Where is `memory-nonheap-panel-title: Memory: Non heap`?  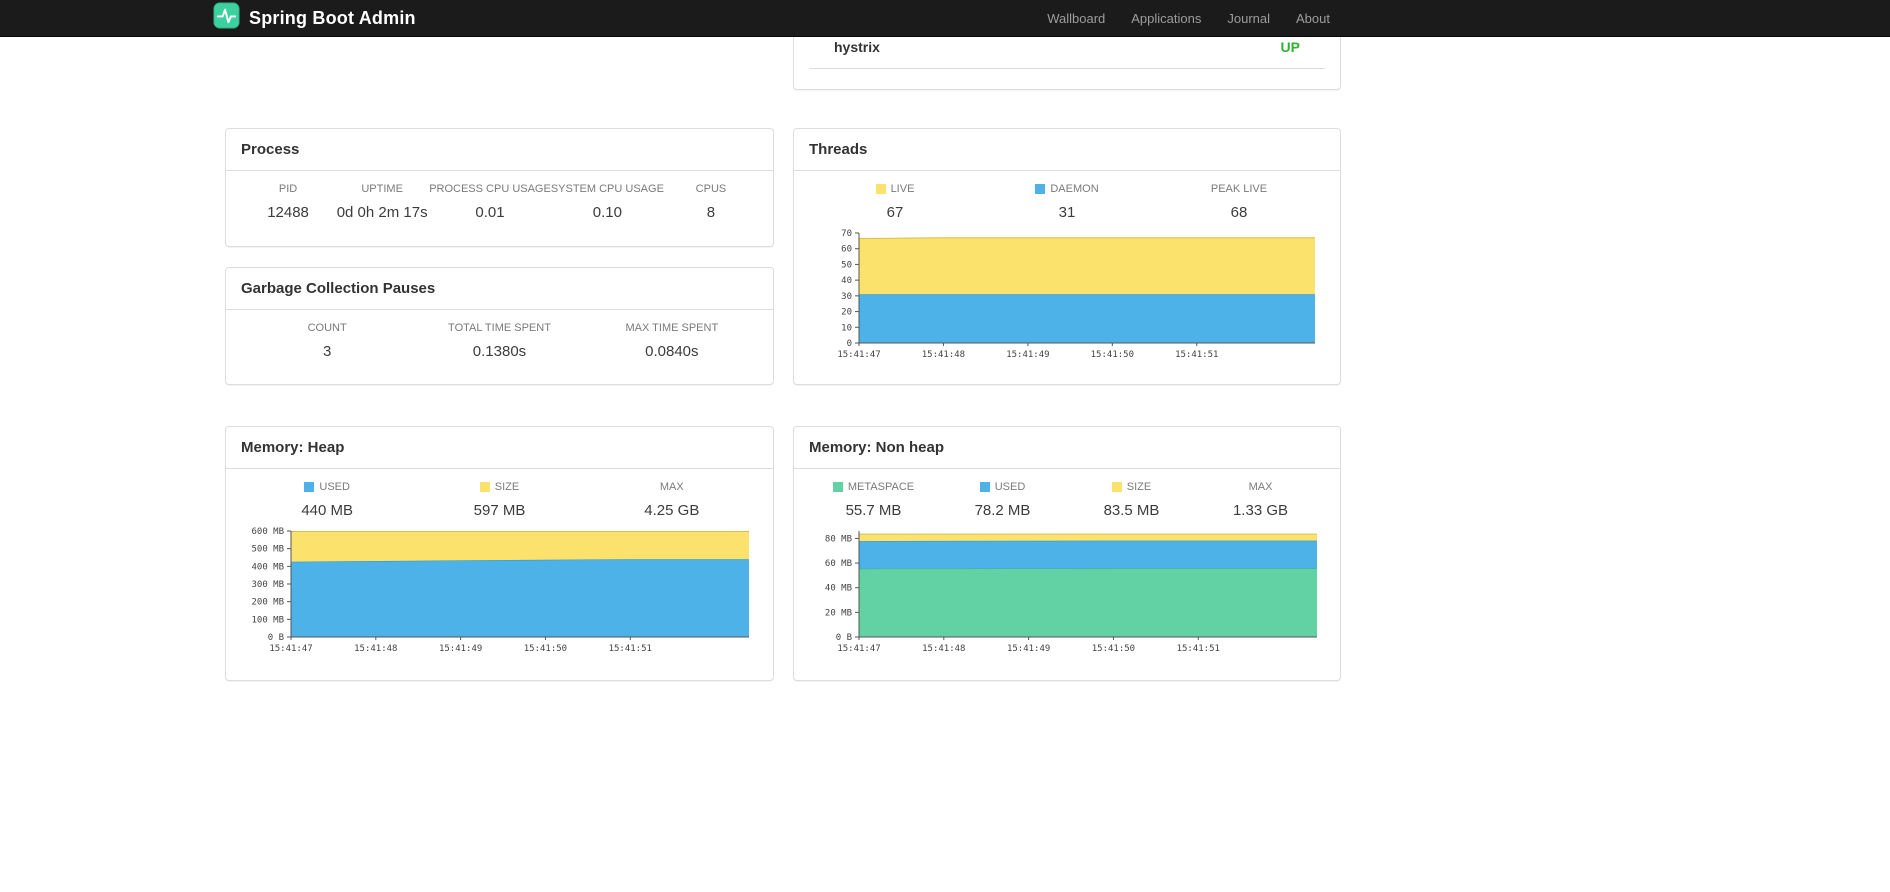 memory-nonheap-panel-title: Memory: Non heap is located at coordinates (1067, 448).